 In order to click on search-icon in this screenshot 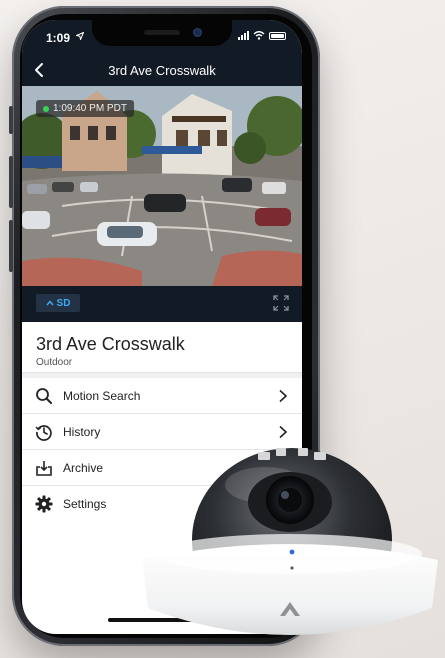, I will do `click(44, 396)`.